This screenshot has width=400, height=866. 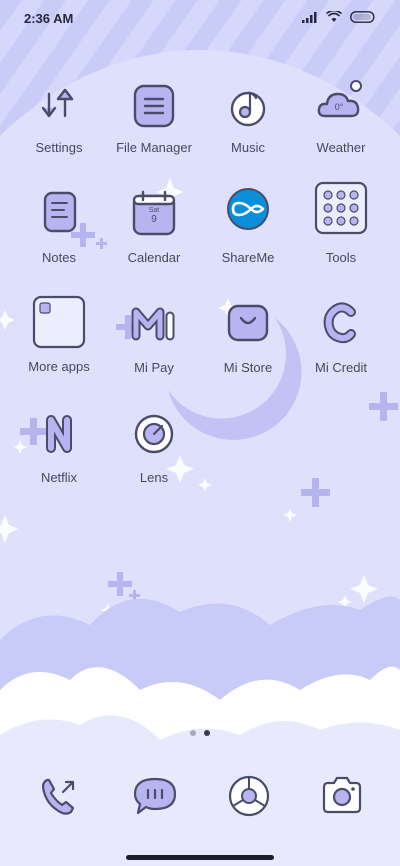 I want to click on folder-icon, so click(x=59, y=322).